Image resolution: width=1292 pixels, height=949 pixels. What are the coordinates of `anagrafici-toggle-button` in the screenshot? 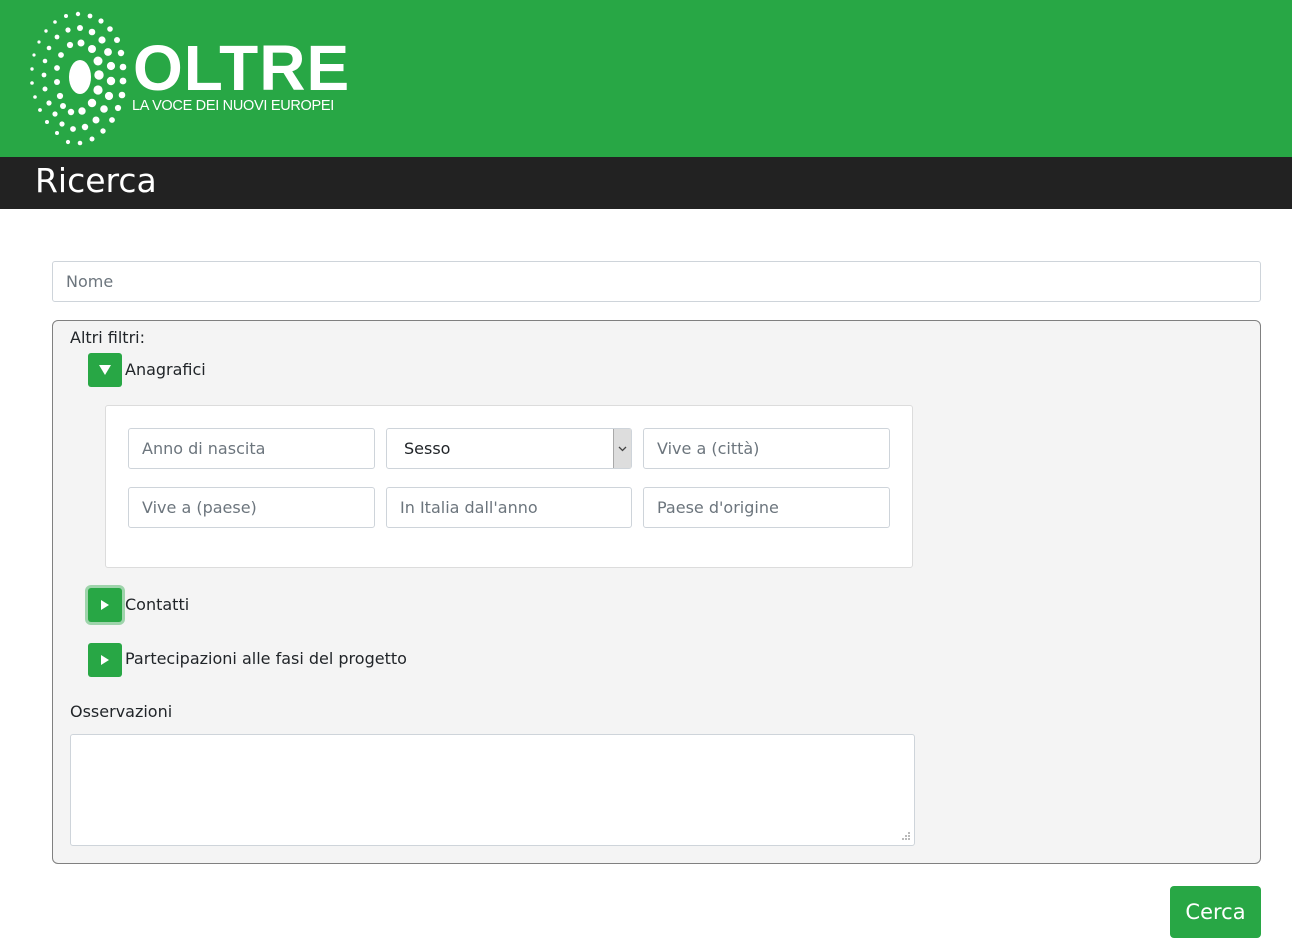 It's located at (105, 370).